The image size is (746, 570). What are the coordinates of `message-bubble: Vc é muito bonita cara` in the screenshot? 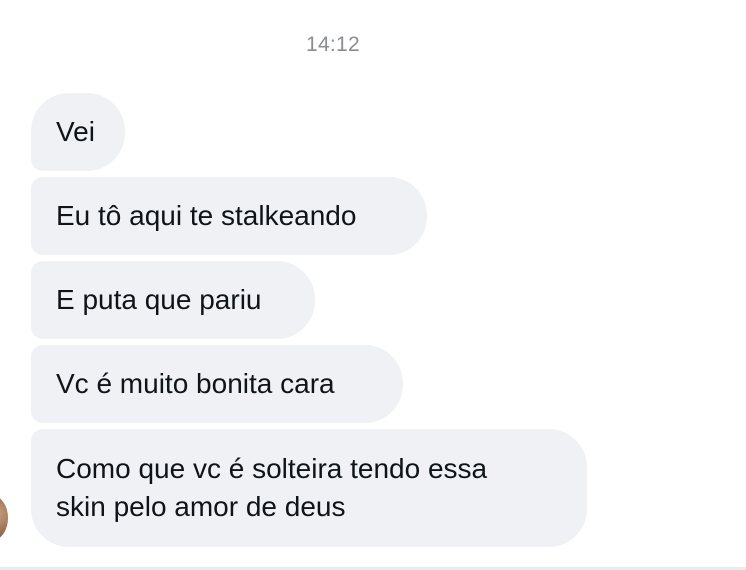 It's located at (217, 384).